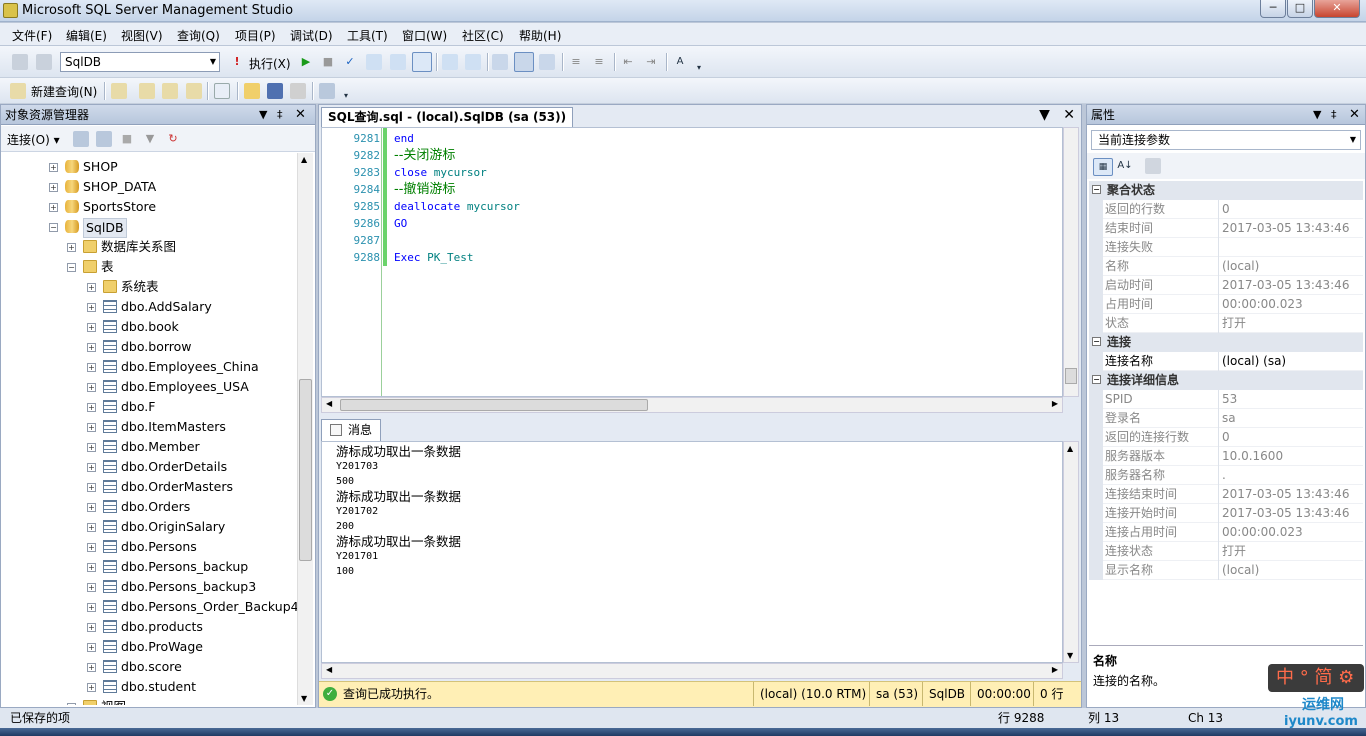 The height and width of the screenshot is (736, 1366). What do you see at coordinates (1226, 266) in the screenshot?
I see `property-row: 名称 (local)` at bounding box center [1226, 266].